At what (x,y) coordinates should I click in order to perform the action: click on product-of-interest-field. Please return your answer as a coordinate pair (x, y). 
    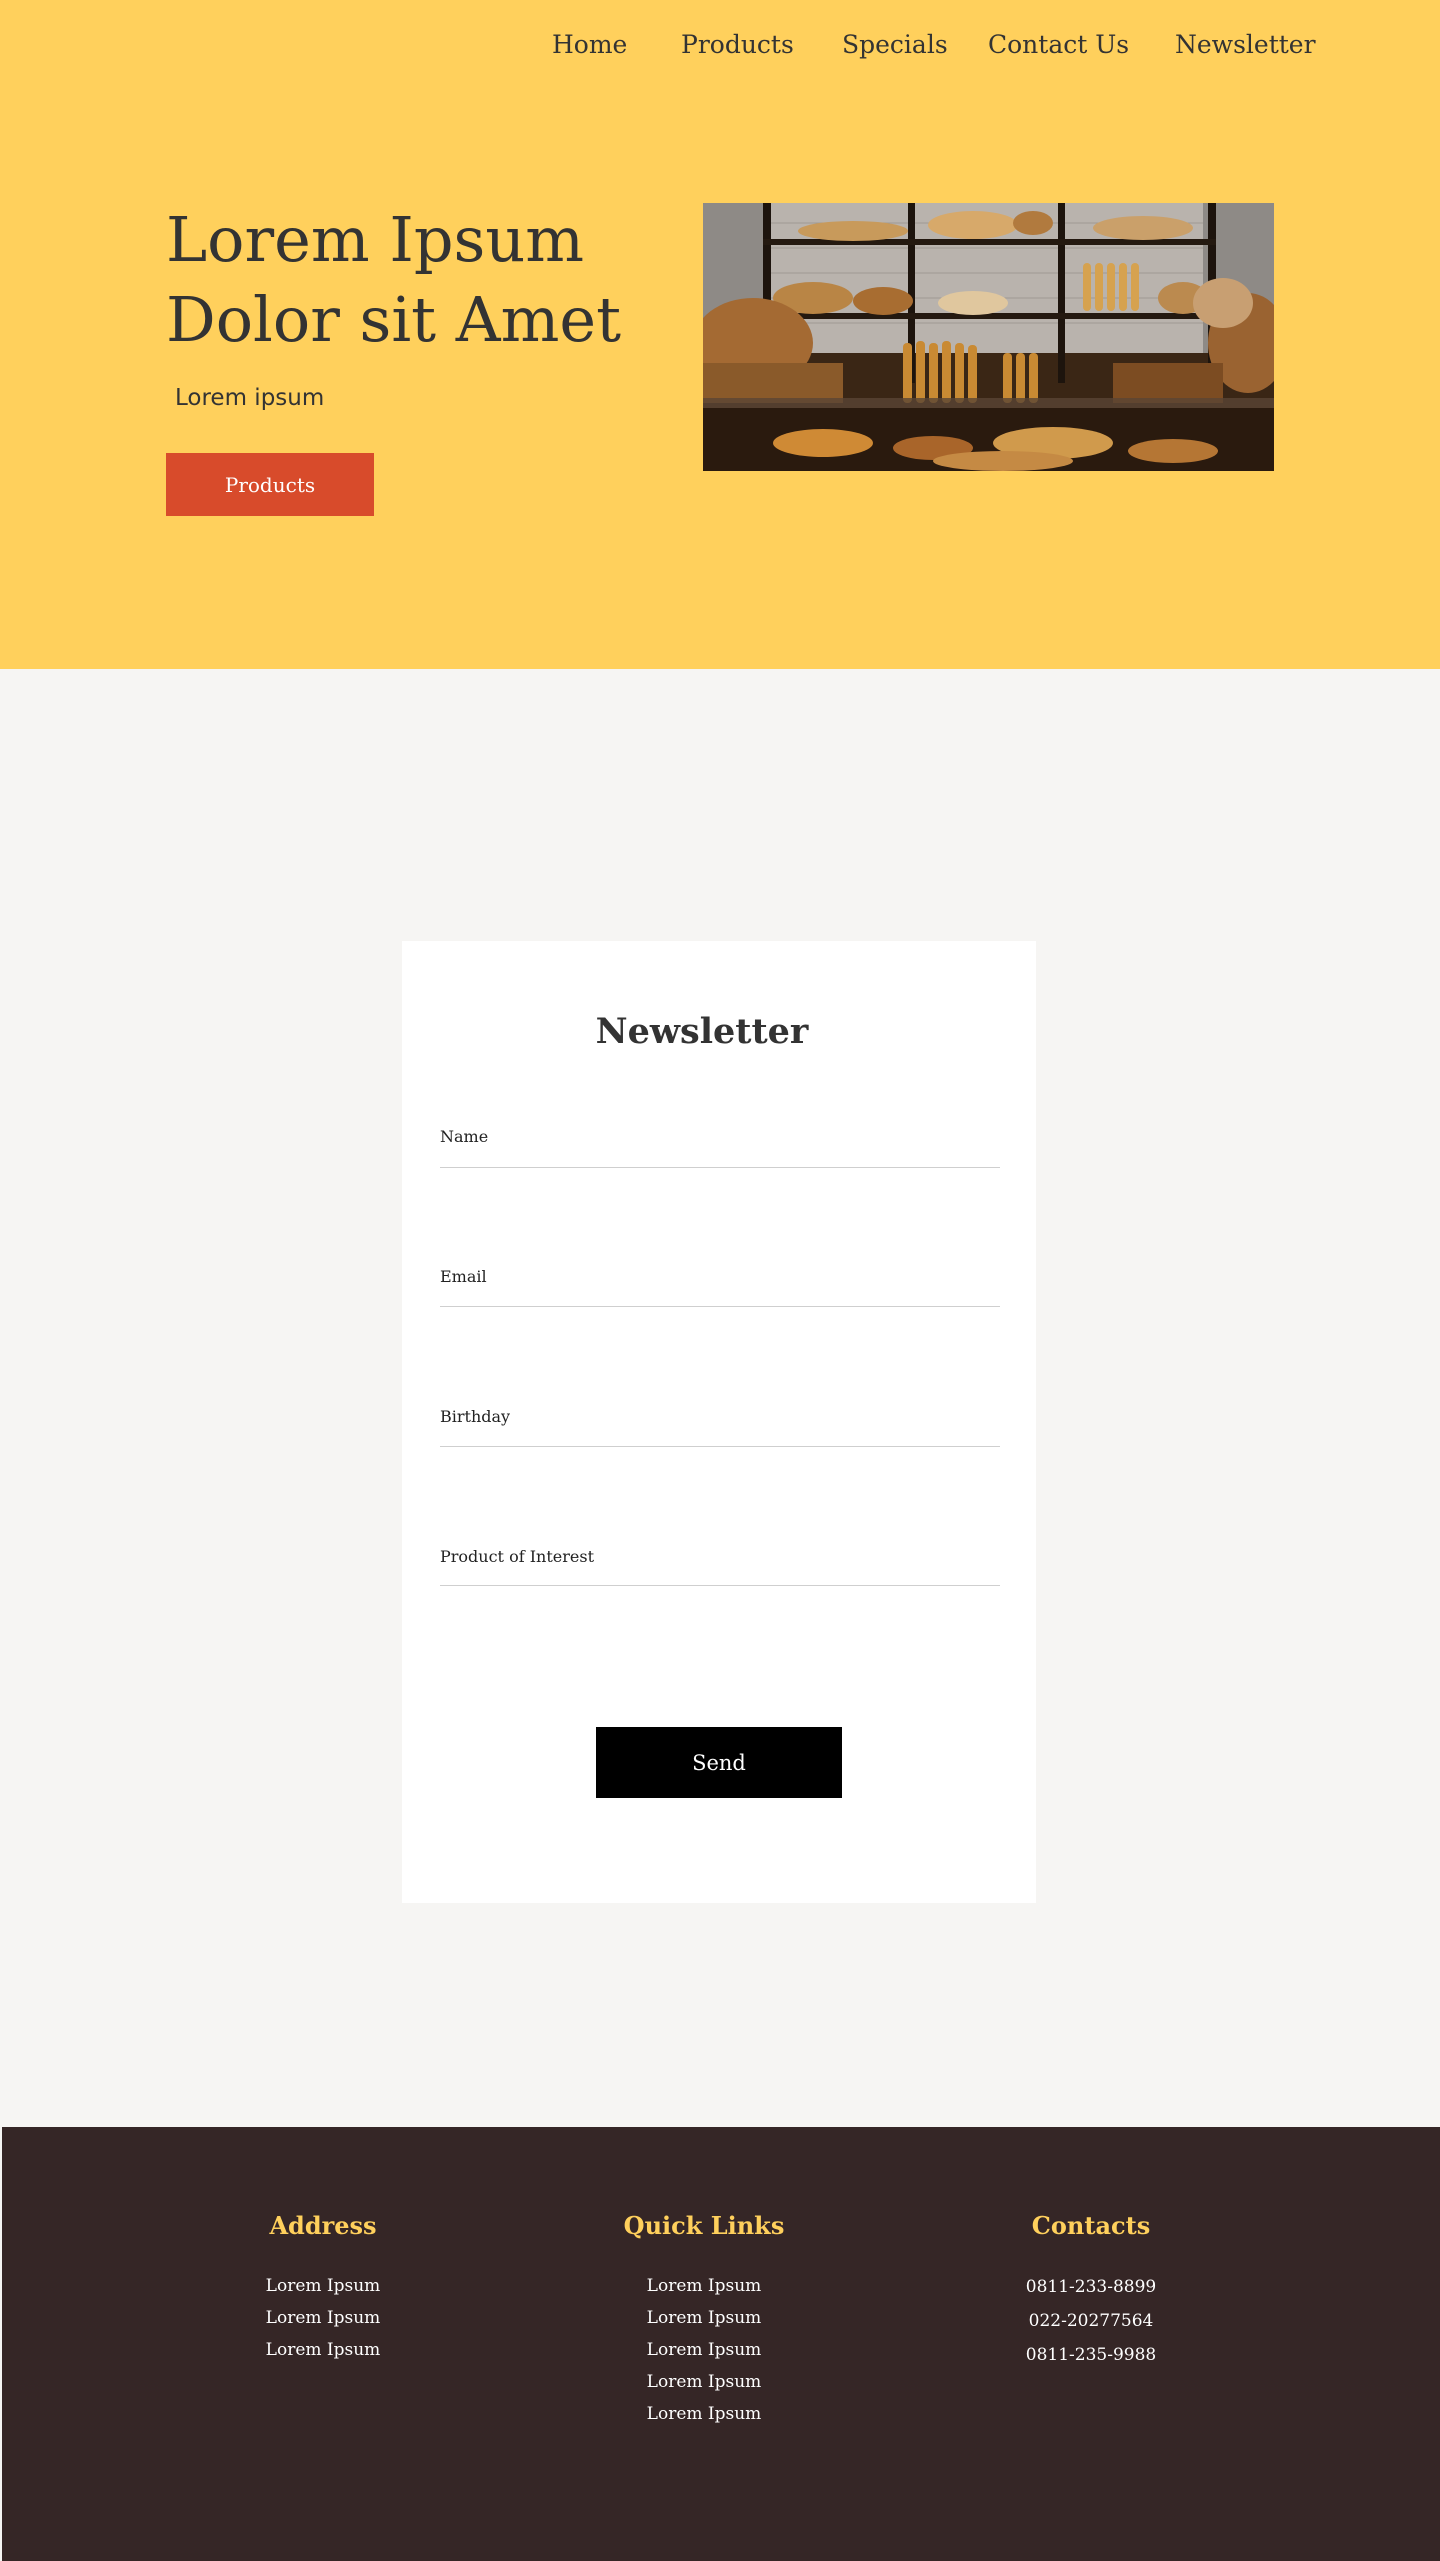
    Looking at the image, I should click on (720, 1565).